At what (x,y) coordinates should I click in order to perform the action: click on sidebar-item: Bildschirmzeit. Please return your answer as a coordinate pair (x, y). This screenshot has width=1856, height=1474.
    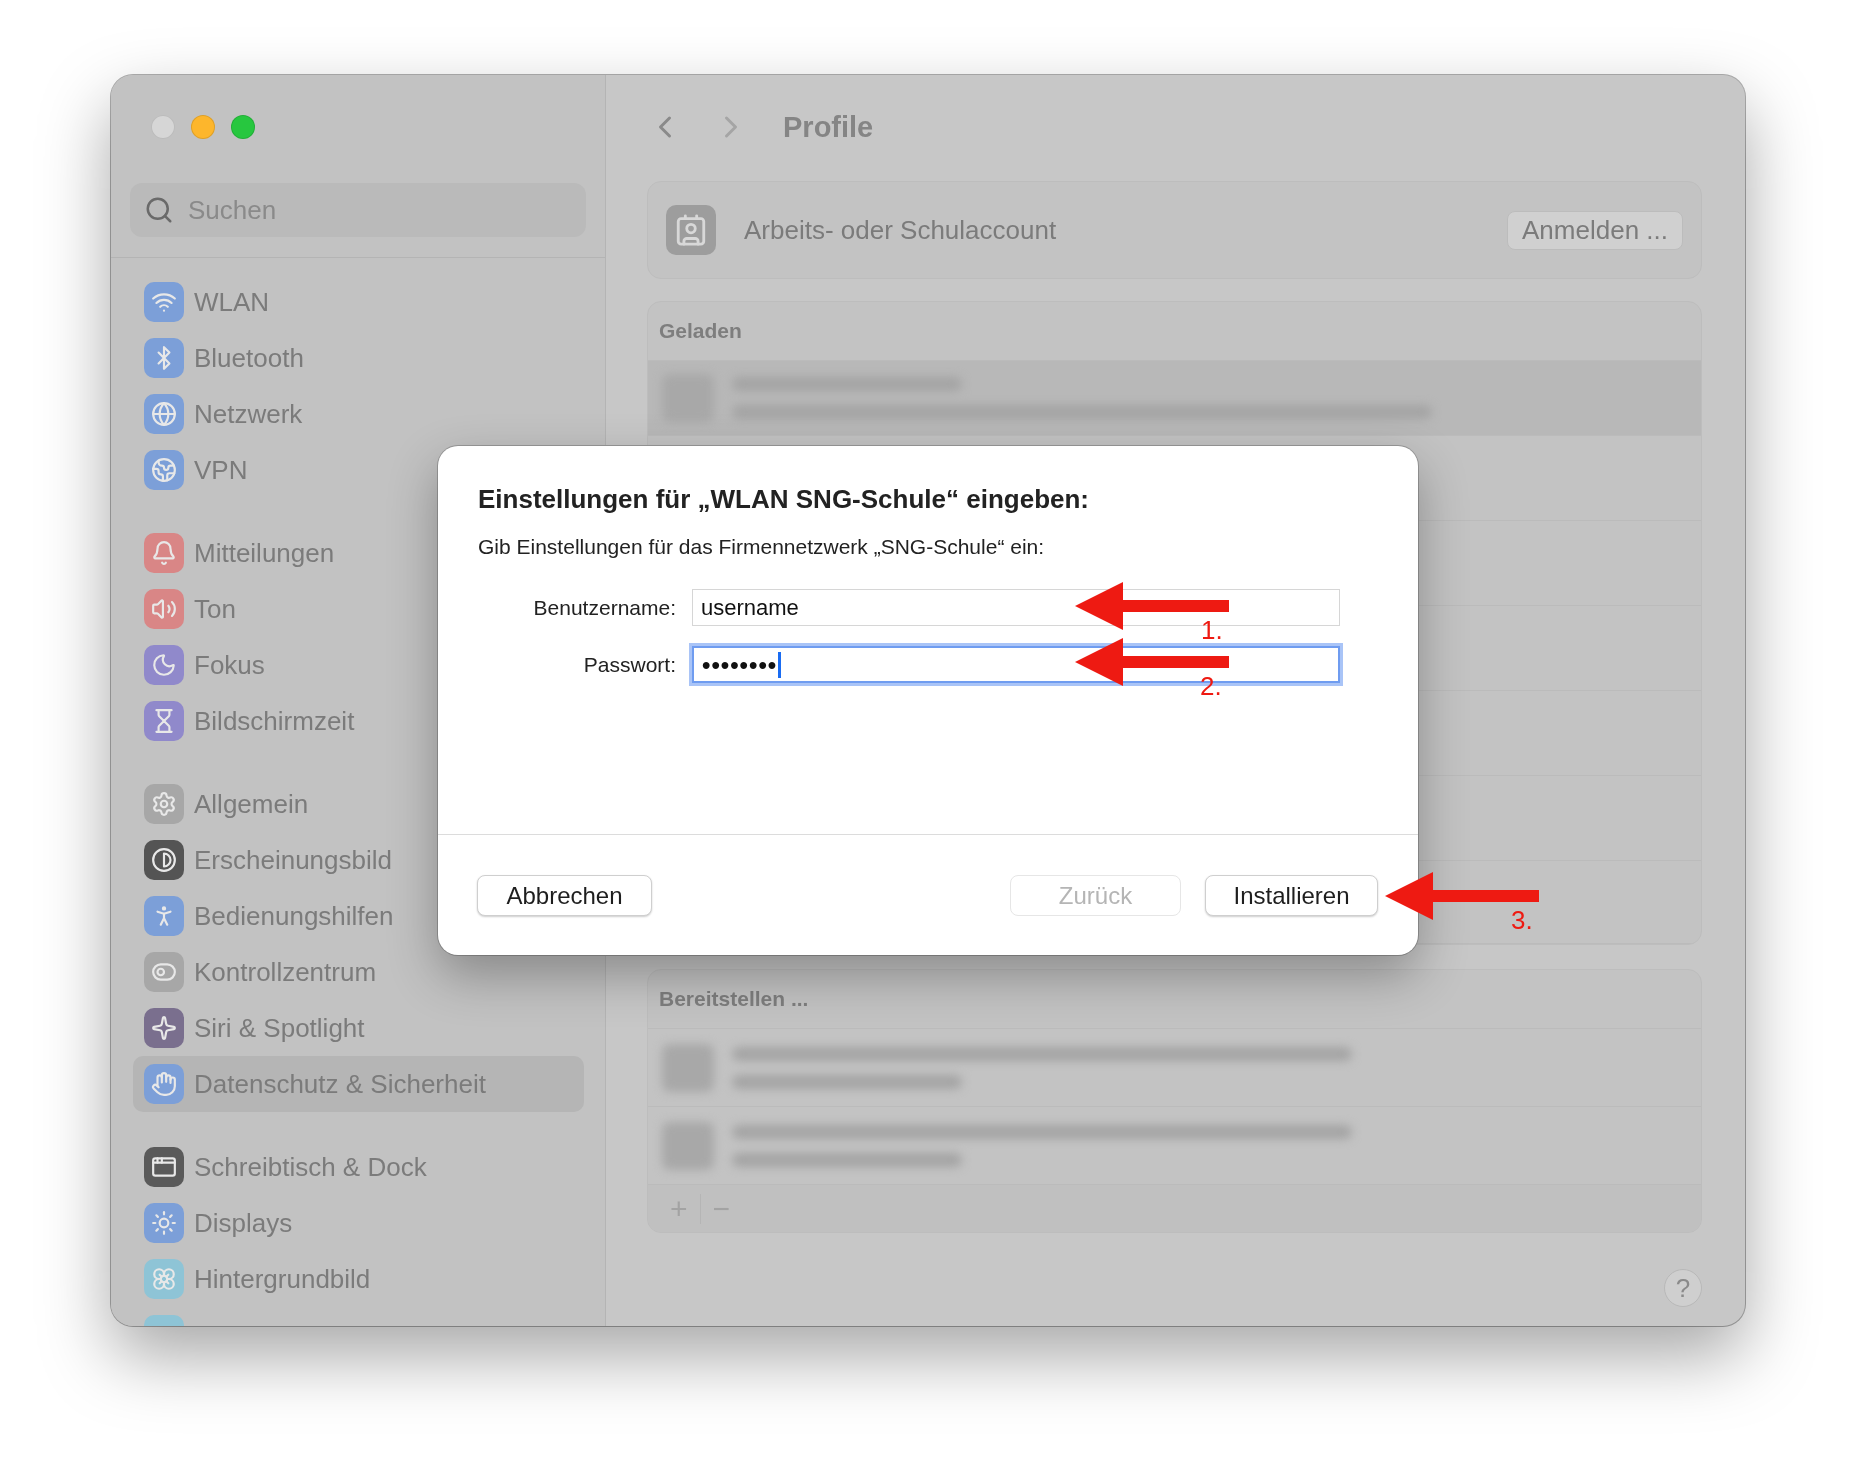
    Looking at the image, I should click on (358, 721).